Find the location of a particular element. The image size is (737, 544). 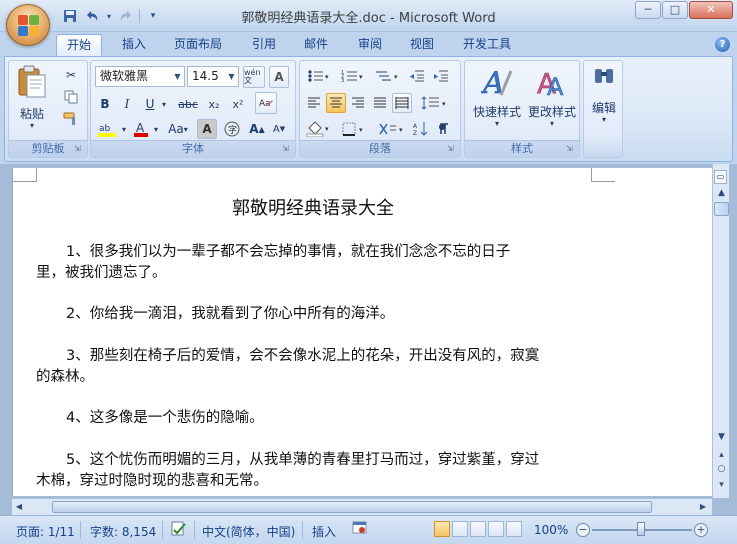

tab-insert: 插入 is located at coordinates (134, 45).